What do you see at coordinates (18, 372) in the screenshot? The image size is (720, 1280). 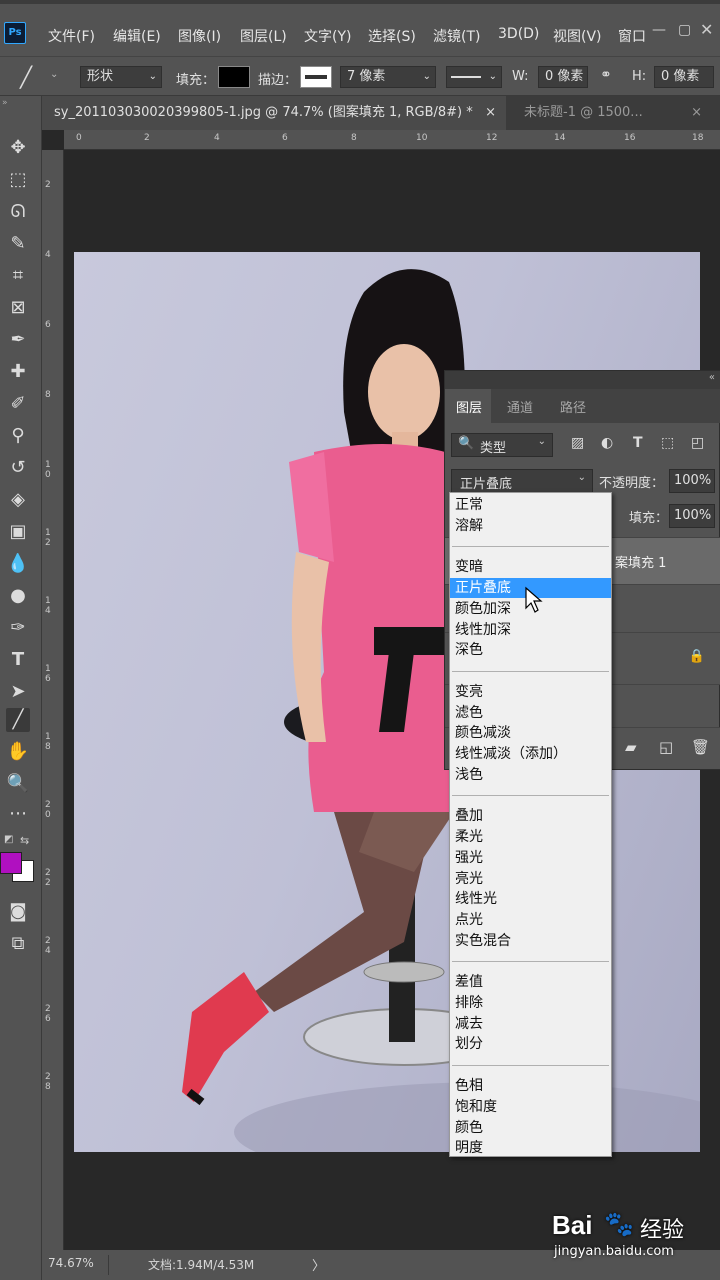 I see `healing-brush-icon: ✚` at bounding box center [18, 372].